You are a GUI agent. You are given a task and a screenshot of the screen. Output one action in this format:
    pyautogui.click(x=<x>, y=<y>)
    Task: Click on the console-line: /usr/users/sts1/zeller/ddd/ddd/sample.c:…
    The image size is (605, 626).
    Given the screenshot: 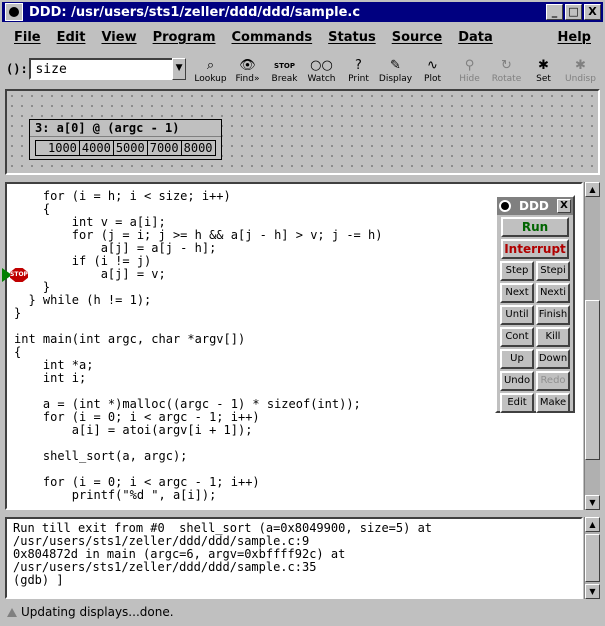 What is the action you would take?
    pyautogui.click(x=165, y=567)
    